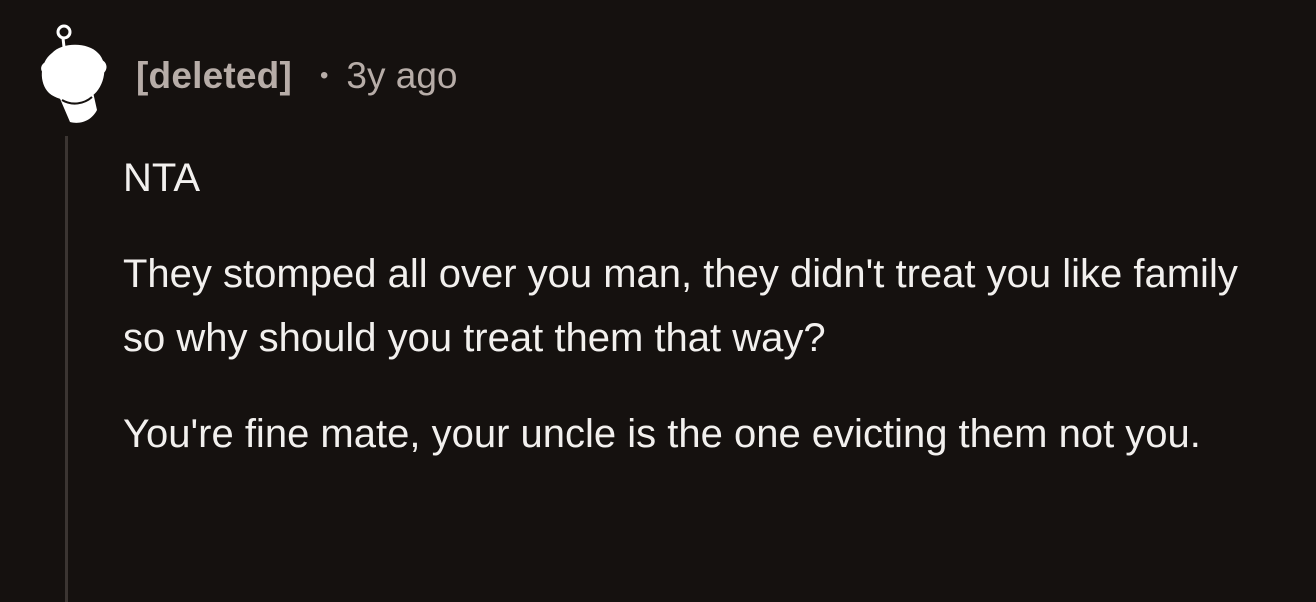 This screenshot has width=1316, height=602. I want to click on deleted-user-avatar-icon, so click(74, 74).